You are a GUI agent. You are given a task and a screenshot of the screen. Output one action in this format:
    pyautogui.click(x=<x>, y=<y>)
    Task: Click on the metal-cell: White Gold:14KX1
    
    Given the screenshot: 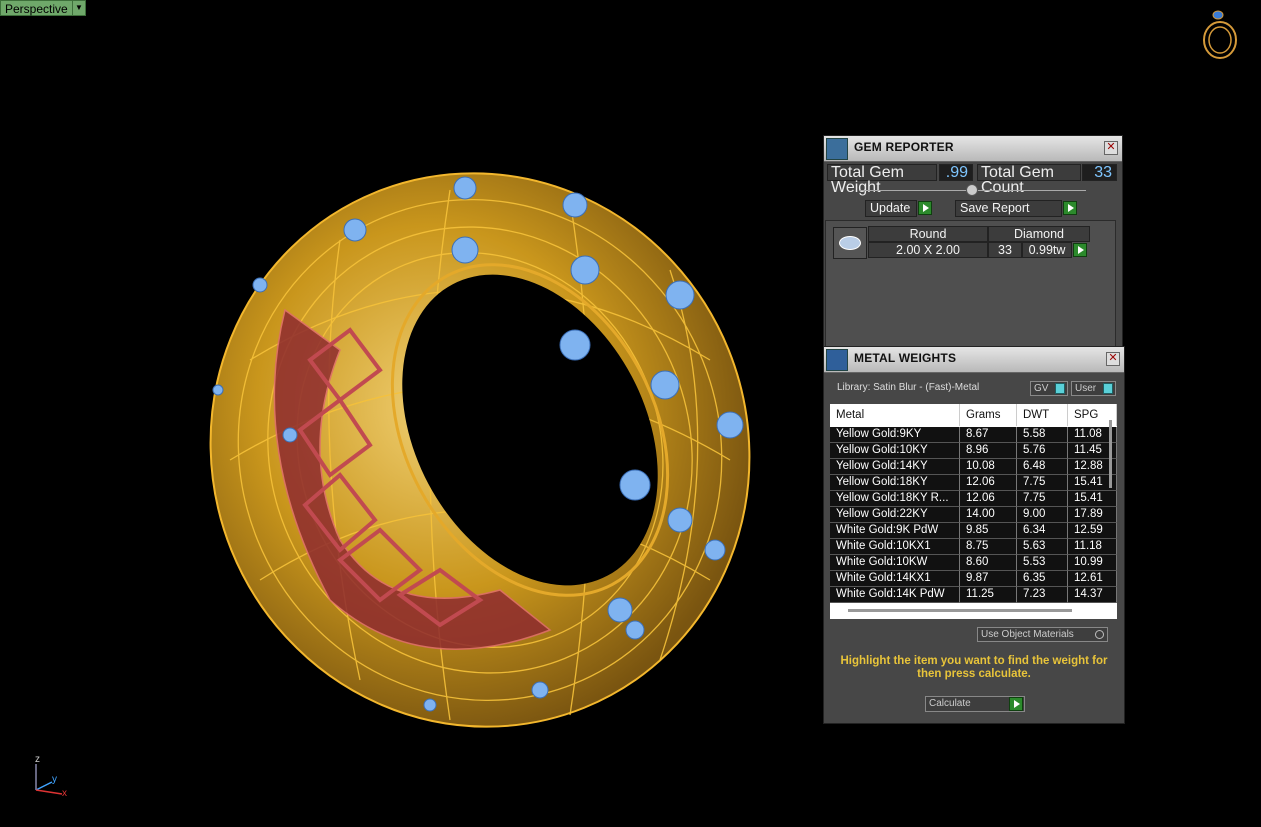 What is the action you would take?
    pyautogui.click(x=895, y=579)
    